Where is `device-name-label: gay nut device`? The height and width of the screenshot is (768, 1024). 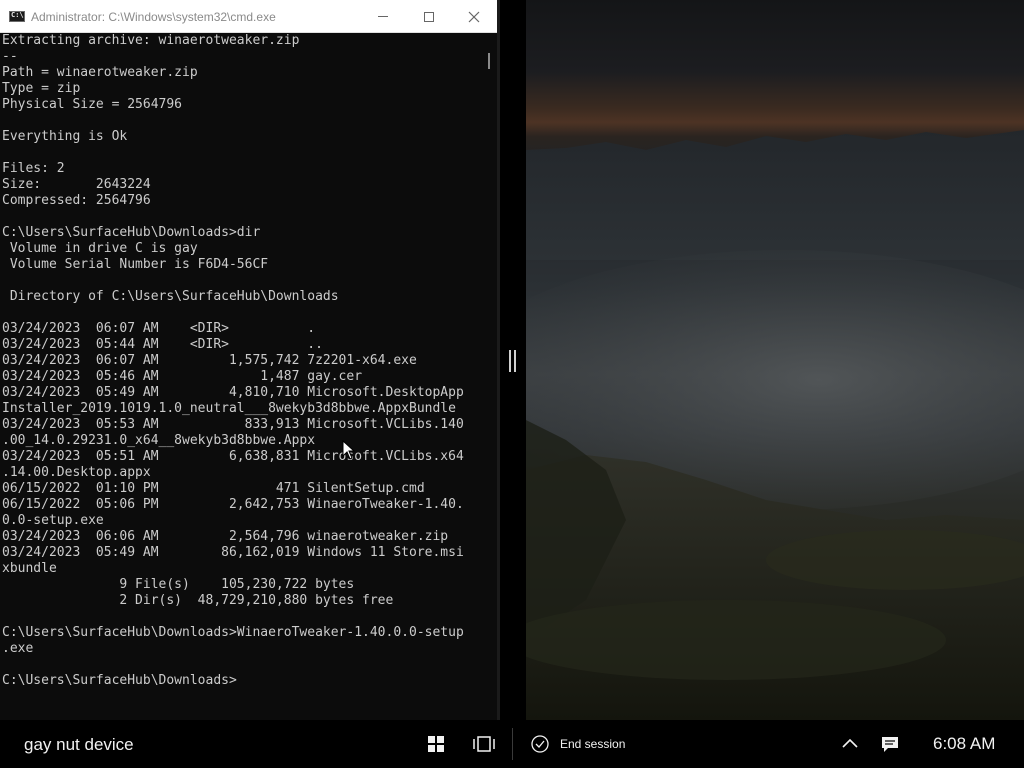 device-name-label: gay nut device is located at coordinates (79, 744).